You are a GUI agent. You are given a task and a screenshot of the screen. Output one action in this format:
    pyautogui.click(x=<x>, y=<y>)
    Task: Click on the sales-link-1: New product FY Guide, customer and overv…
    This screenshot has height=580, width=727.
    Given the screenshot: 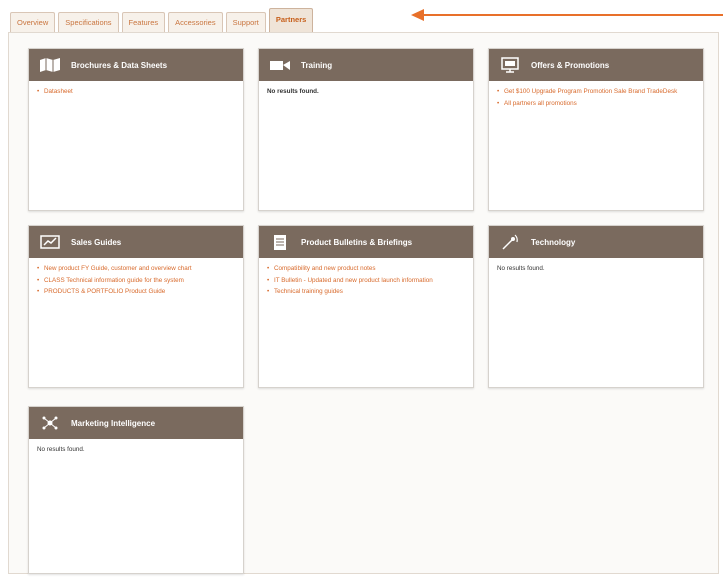 What is the action you would take?
    pyautogui.click(x=136, y=269)
    